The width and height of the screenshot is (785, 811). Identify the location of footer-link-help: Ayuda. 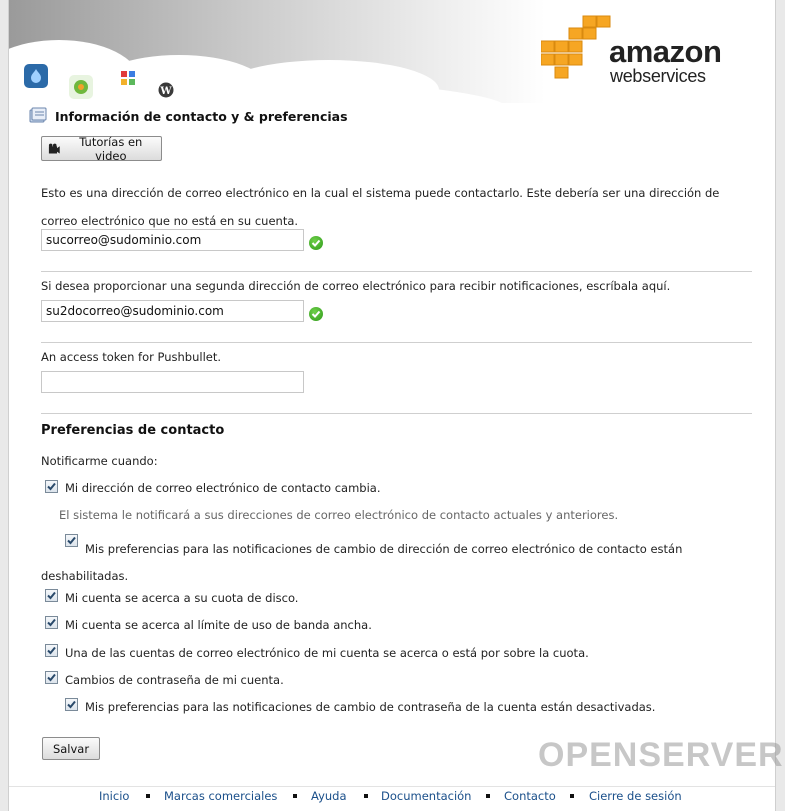
(329, 796).